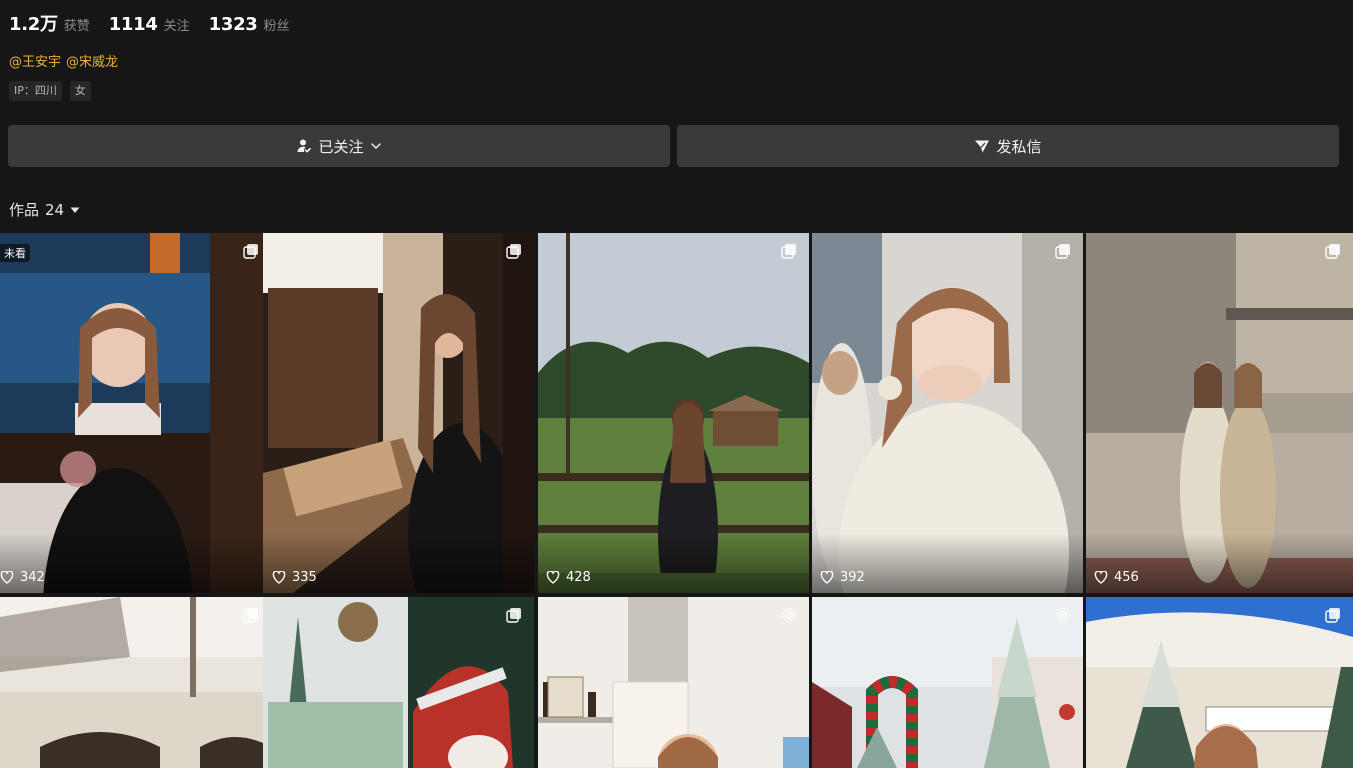 The width and height of the screenshot is (1353, 768). What do you see at coordinates (398, 413) in the screenshot?
I see `post-tile: 335` at bounding box center [398, 413].